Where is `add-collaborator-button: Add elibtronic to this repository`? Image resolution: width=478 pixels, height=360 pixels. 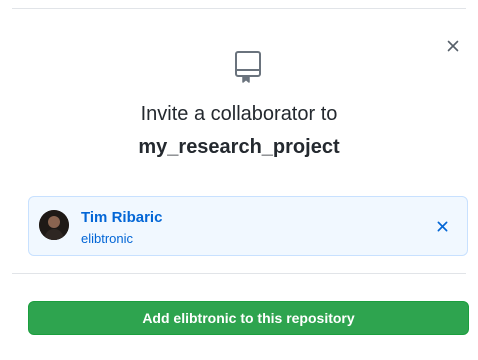
add-collaborator-button: Add elibtronic to this repository is located at coordinates (248, 318).